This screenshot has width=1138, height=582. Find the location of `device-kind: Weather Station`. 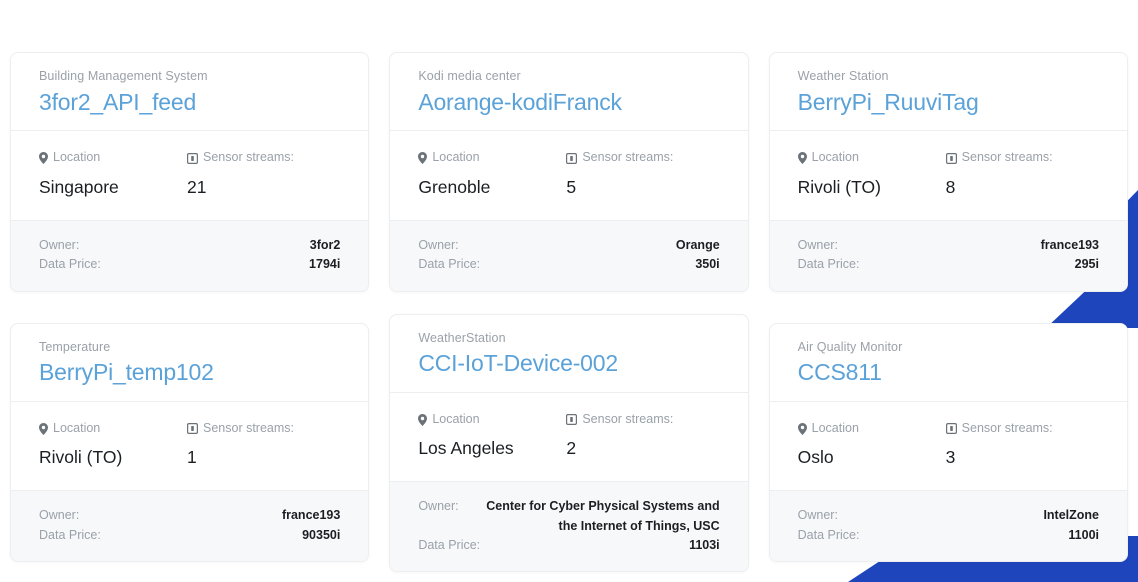

device-kind: Weather Station is located at coordinates (843, 76).